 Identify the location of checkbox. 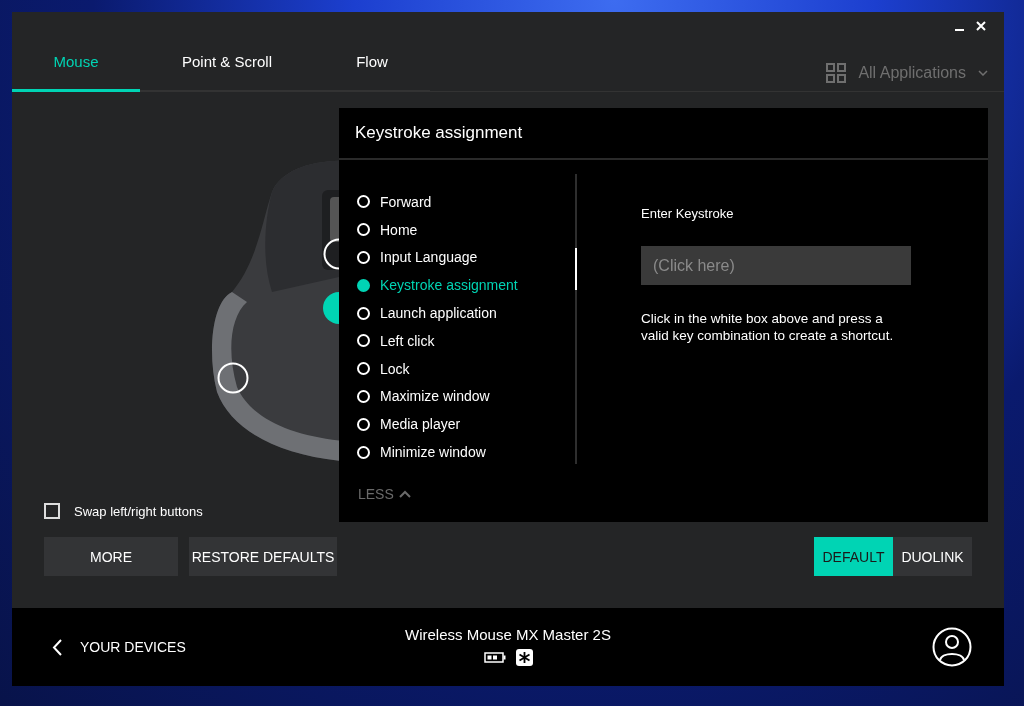
(52, 511).